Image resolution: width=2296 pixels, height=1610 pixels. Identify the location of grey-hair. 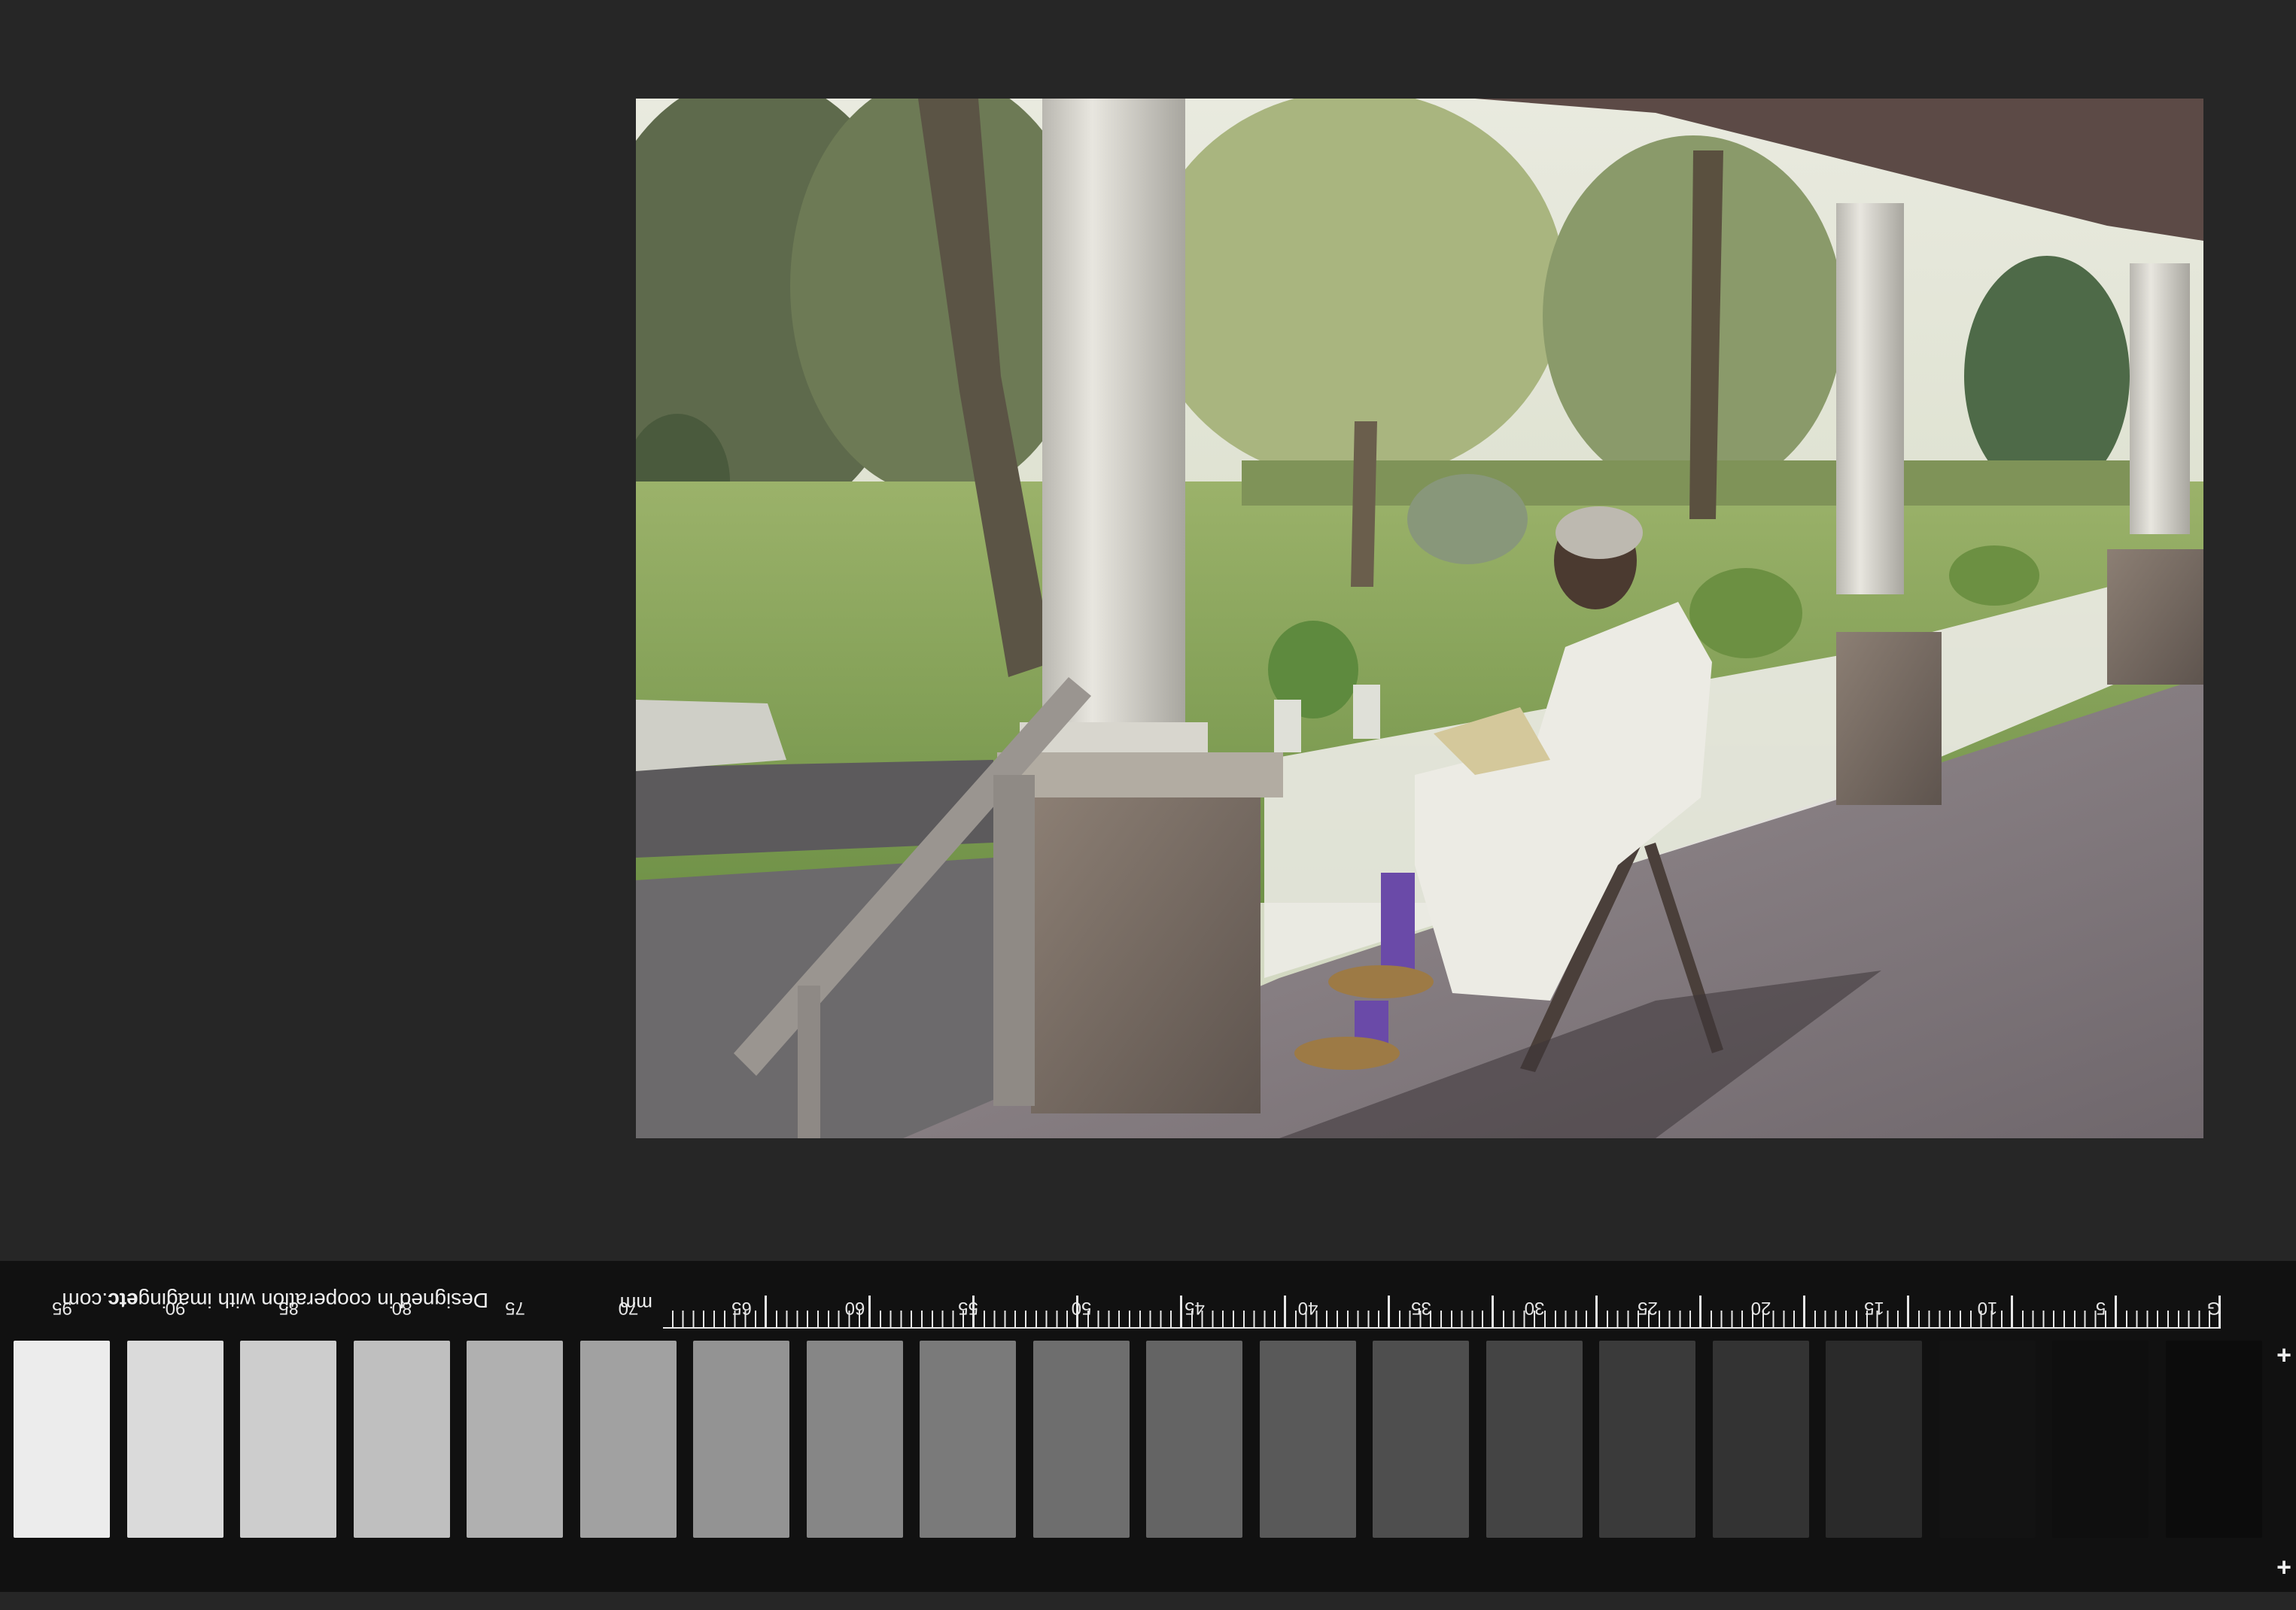
(1600, 532).